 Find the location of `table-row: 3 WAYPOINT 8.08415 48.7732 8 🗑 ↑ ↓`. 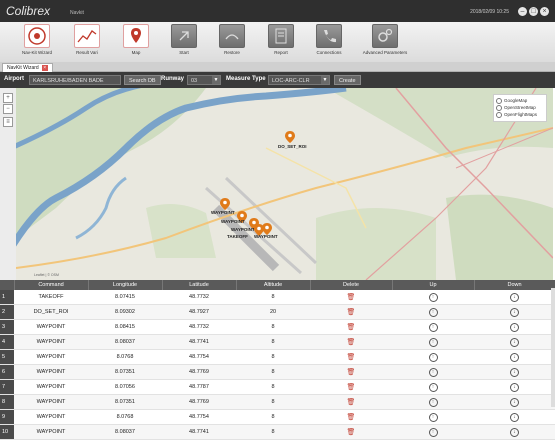

table-row: 3 WAYPOINT 8.08415 48.7732 8 🗑 ↑ ↓ is located at coordinates (277, 327).